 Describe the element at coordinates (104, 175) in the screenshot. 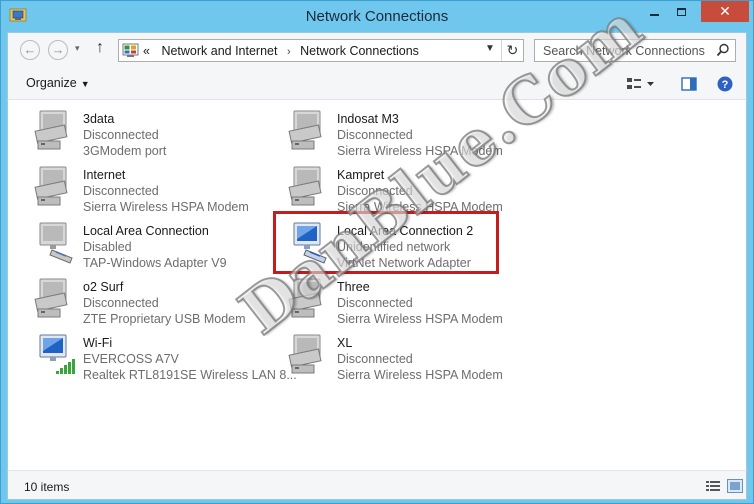

I see `connection-name: Internet` at that location.